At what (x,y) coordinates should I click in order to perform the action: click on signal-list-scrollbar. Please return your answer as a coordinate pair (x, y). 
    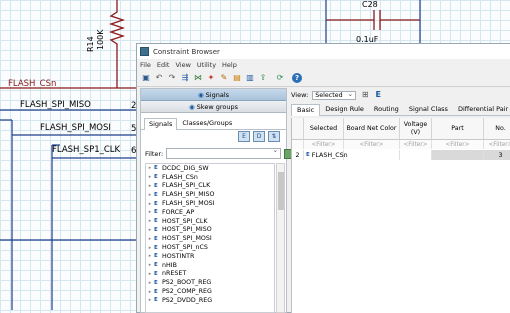
    Looking at the image, I should click on (280, 238).